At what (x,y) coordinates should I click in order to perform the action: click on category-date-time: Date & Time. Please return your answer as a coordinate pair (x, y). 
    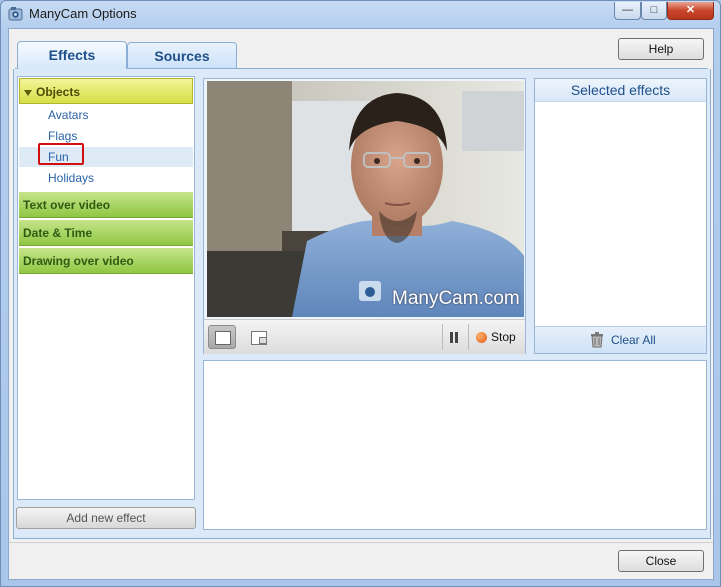
    Looking at the image, I should click on (106, 233).